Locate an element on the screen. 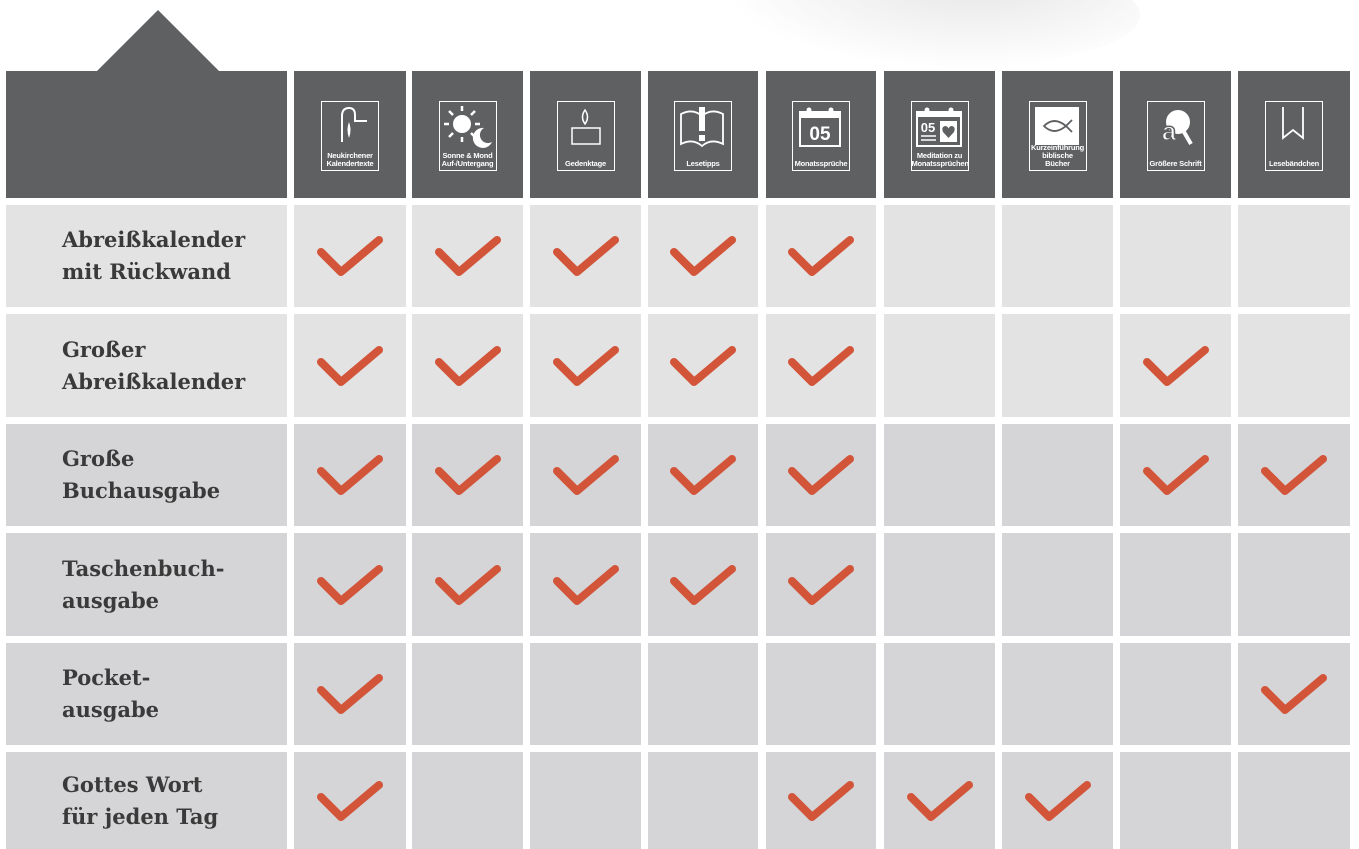  feature-label: Meditation zu Monatssprüchen is located at coordinates (940, 159).